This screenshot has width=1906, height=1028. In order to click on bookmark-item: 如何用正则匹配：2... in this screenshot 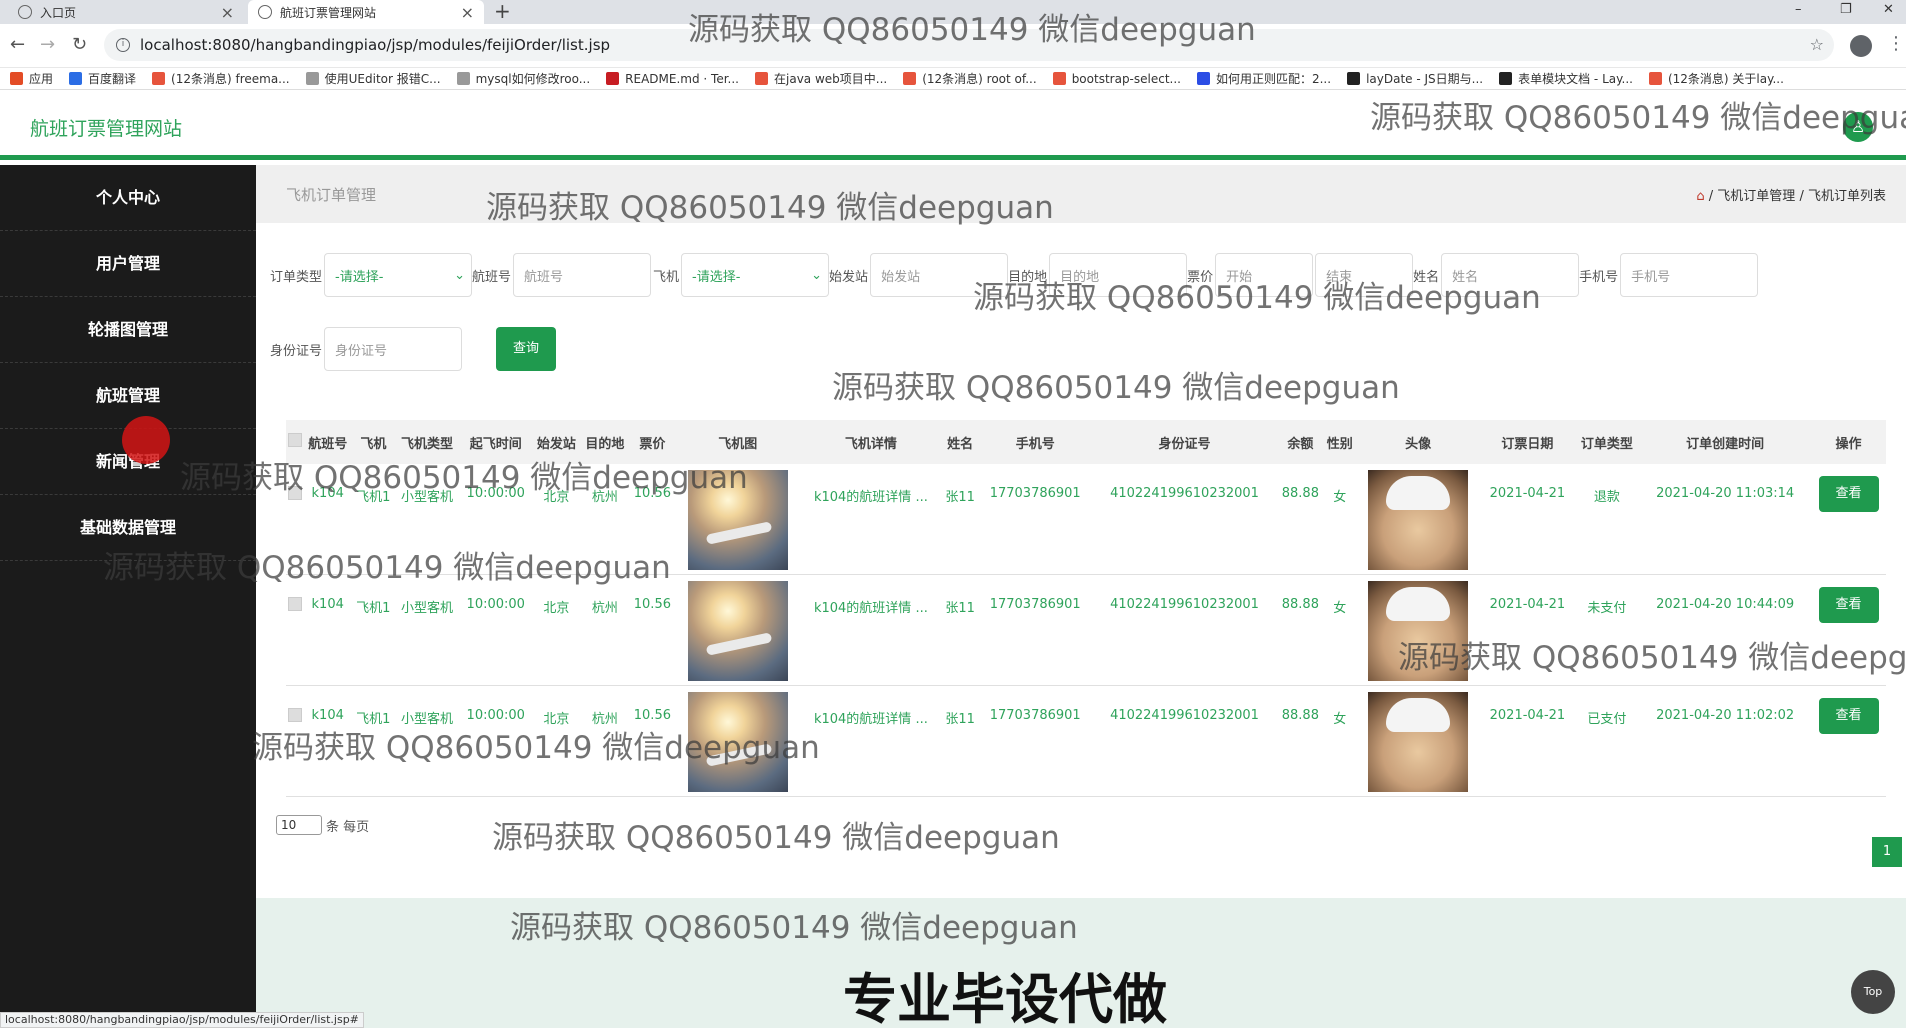, I will do `click(1263, 78)`.